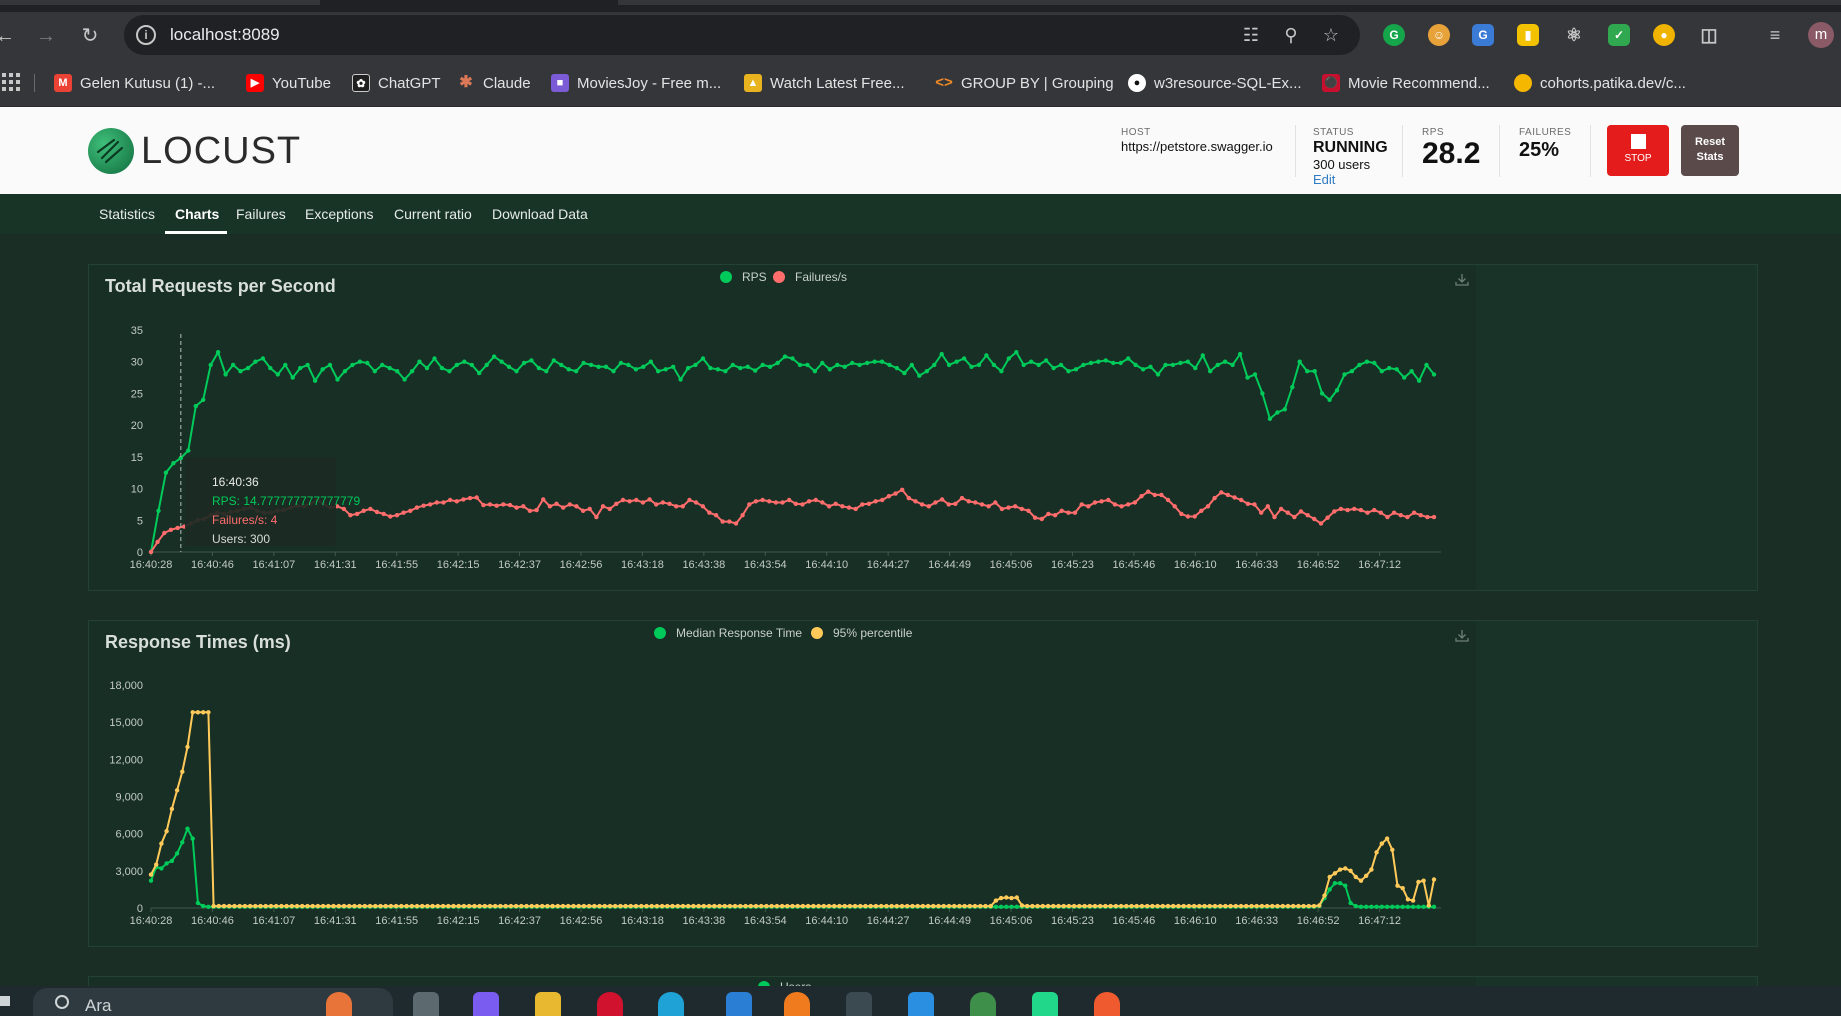  Describe the element at coordinates (660, 633) in the screenshot. I see `legend-swatch-median` at that location.